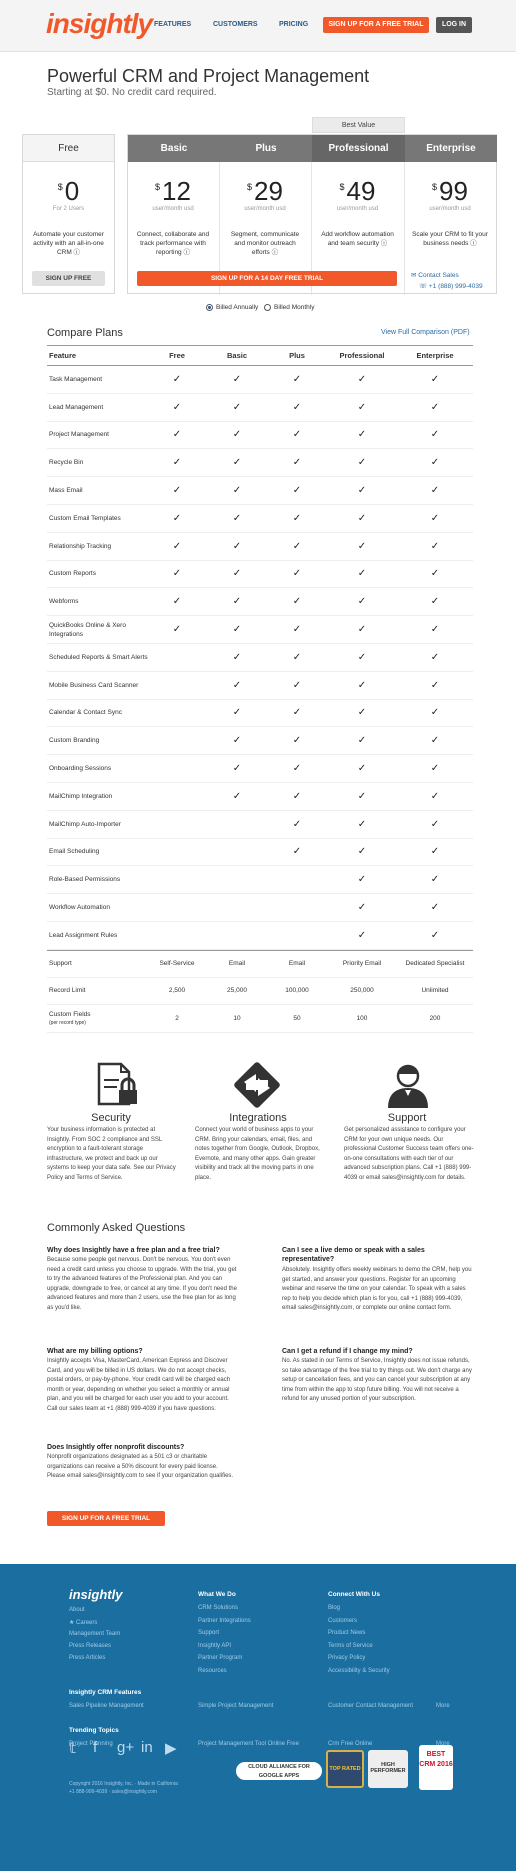 The image size is (516, 1871). What do you see at coordinates (99, 964) in the screenshot?
I see `feature-name: Support` at bounding box center [99, 964].